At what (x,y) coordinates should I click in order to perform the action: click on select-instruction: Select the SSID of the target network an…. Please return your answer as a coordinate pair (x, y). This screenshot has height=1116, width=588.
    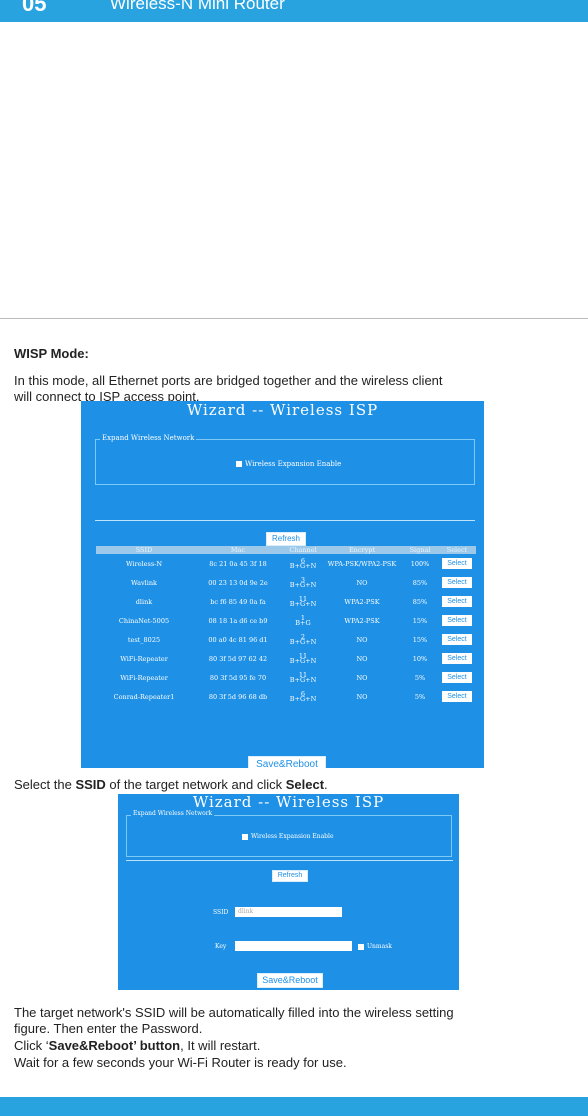
    Looking at the image, I should click on (171, 784).